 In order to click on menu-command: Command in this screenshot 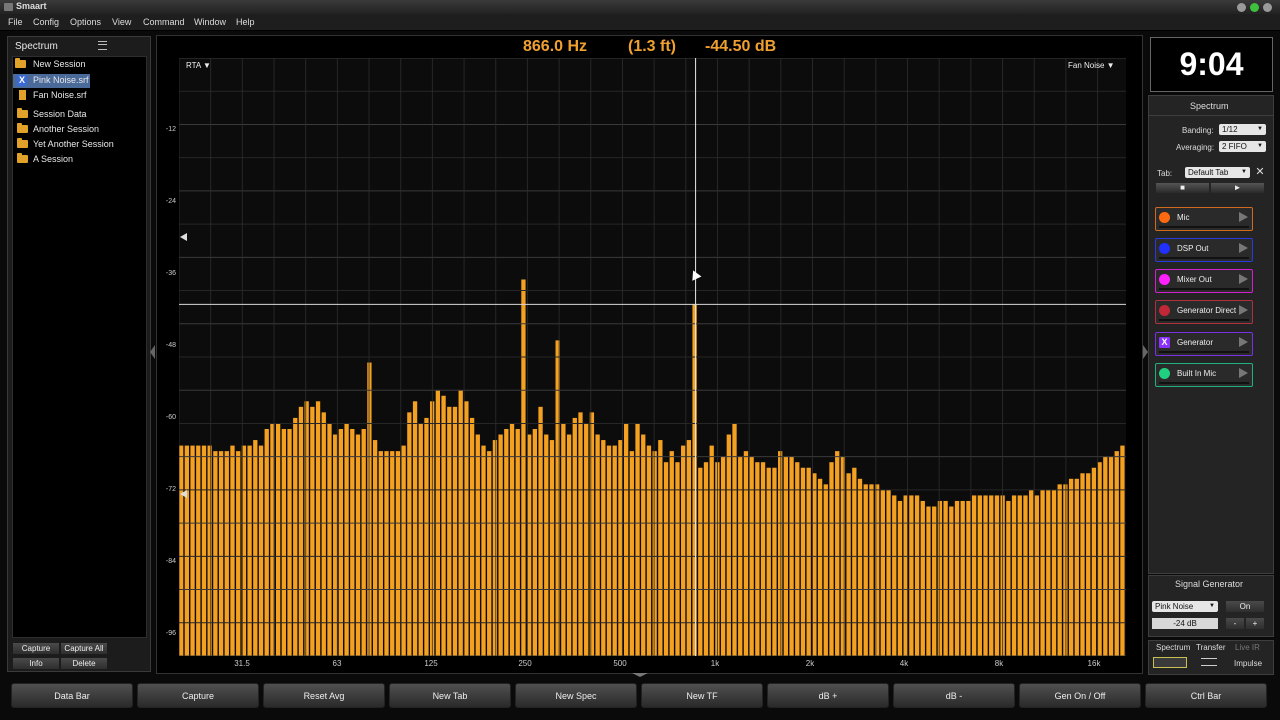, I will do `click(164, 22)`.